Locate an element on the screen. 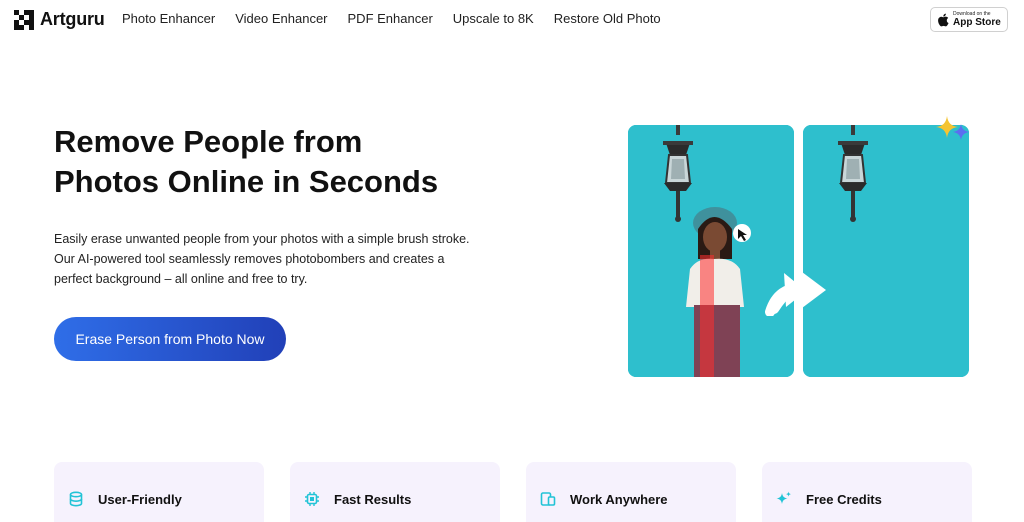  app-store-label: App Store is located at coordinates (977, 22).